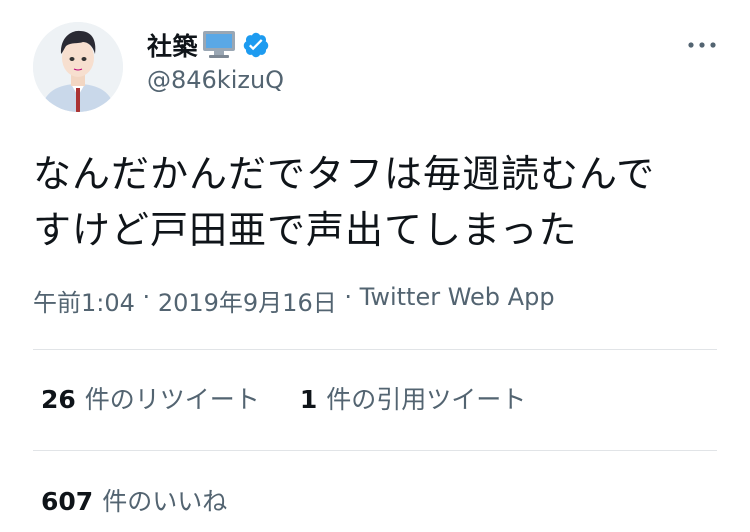  I want to click on tweet-date: 2019年9月16日, so click(247, 300).